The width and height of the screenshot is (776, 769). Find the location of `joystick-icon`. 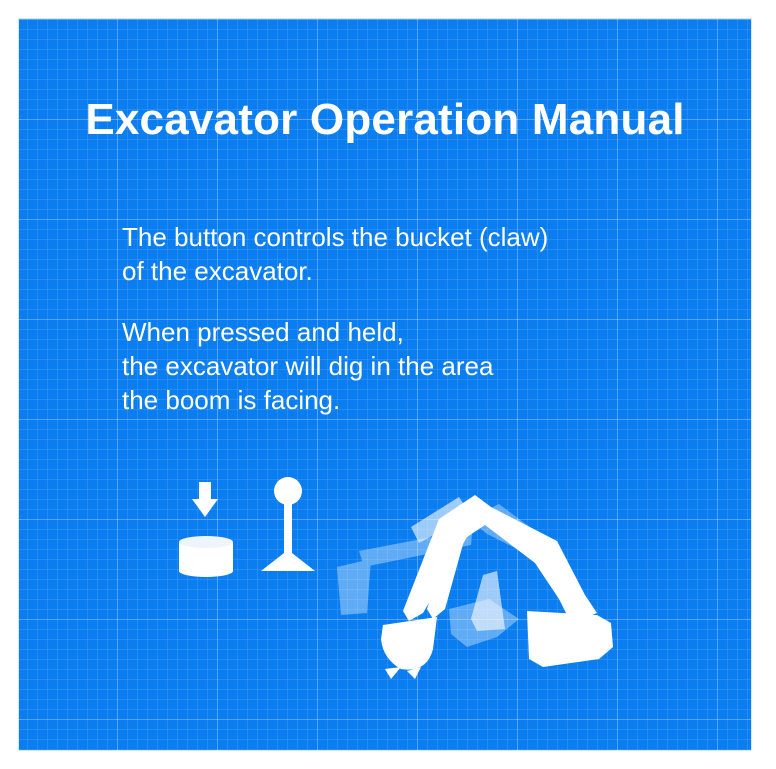

joystick-icon is located at coordinates (288, 524).